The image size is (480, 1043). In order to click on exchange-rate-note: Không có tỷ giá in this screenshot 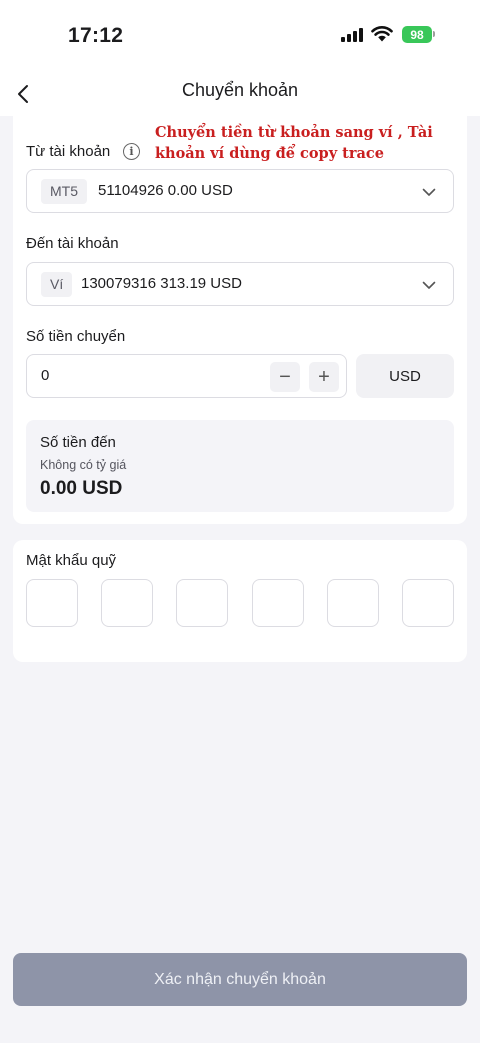, I will do `click(83, 465)`.